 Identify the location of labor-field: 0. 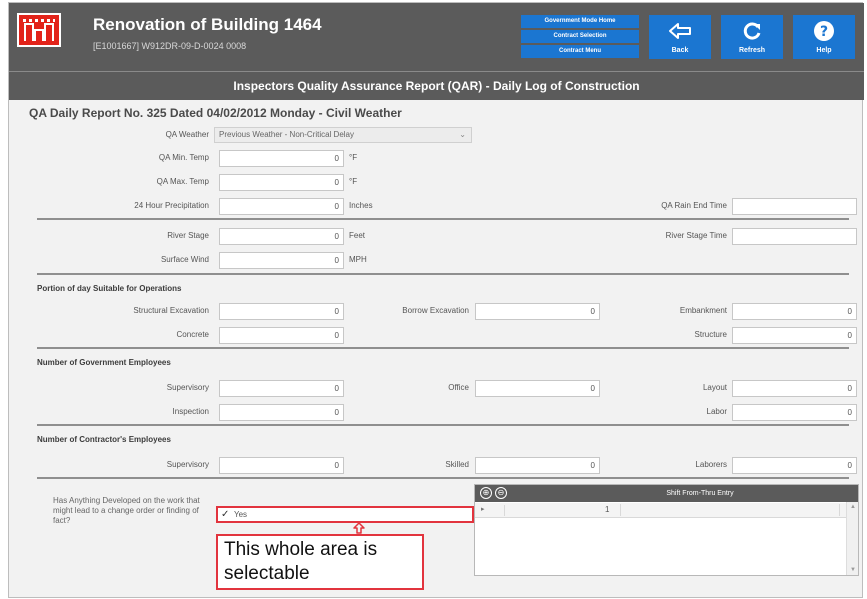
(794, 412).